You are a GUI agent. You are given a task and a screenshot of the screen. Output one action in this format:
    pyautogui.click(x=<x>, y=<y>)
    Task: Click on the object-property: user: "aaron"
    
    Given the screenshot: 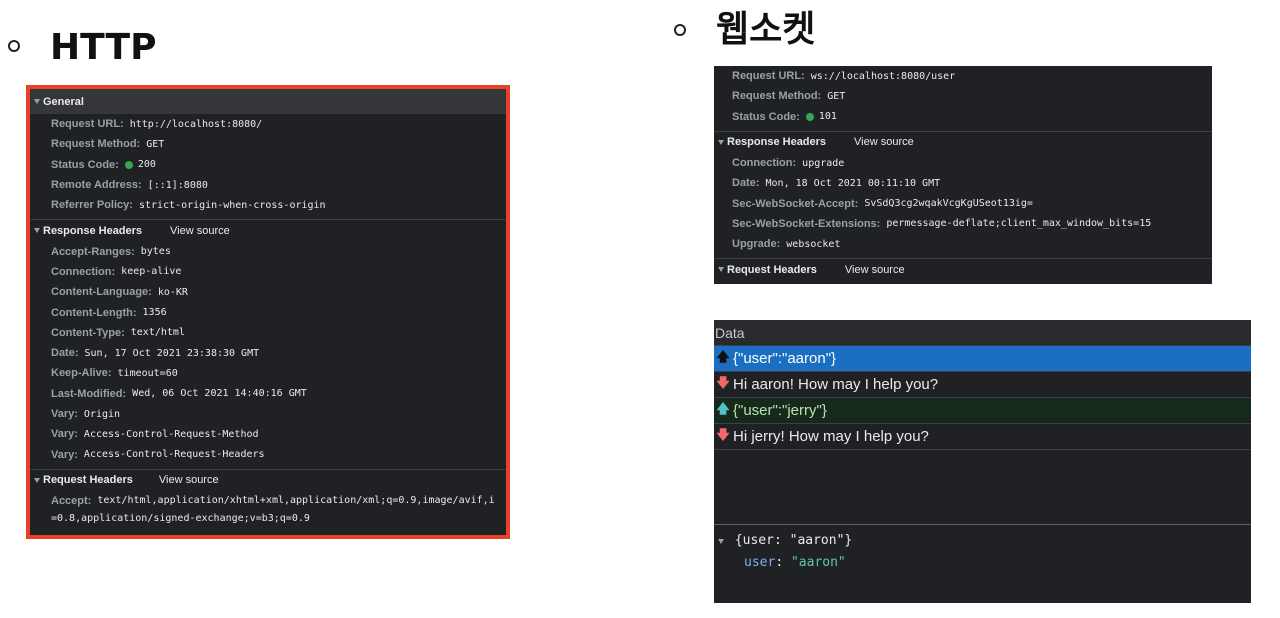 What is the action you would take?
    pyautogui.click(x=795, y=562)
    